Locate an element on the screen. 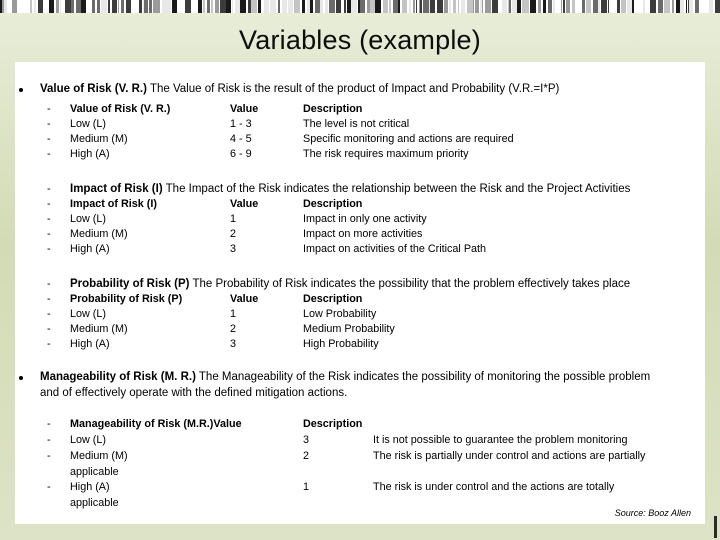 This screenshot has width=720, height=540. edge-marker is located at coordinates (715, 527).